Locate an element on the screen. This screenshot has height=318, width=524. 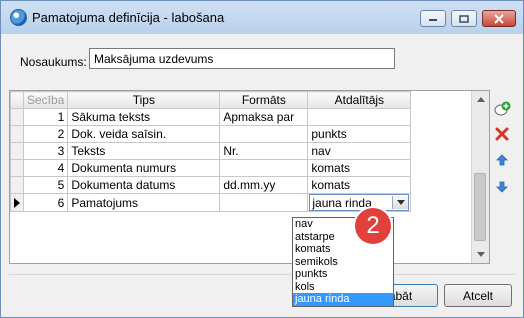
minimize-button is located at coordinates (433, 18).